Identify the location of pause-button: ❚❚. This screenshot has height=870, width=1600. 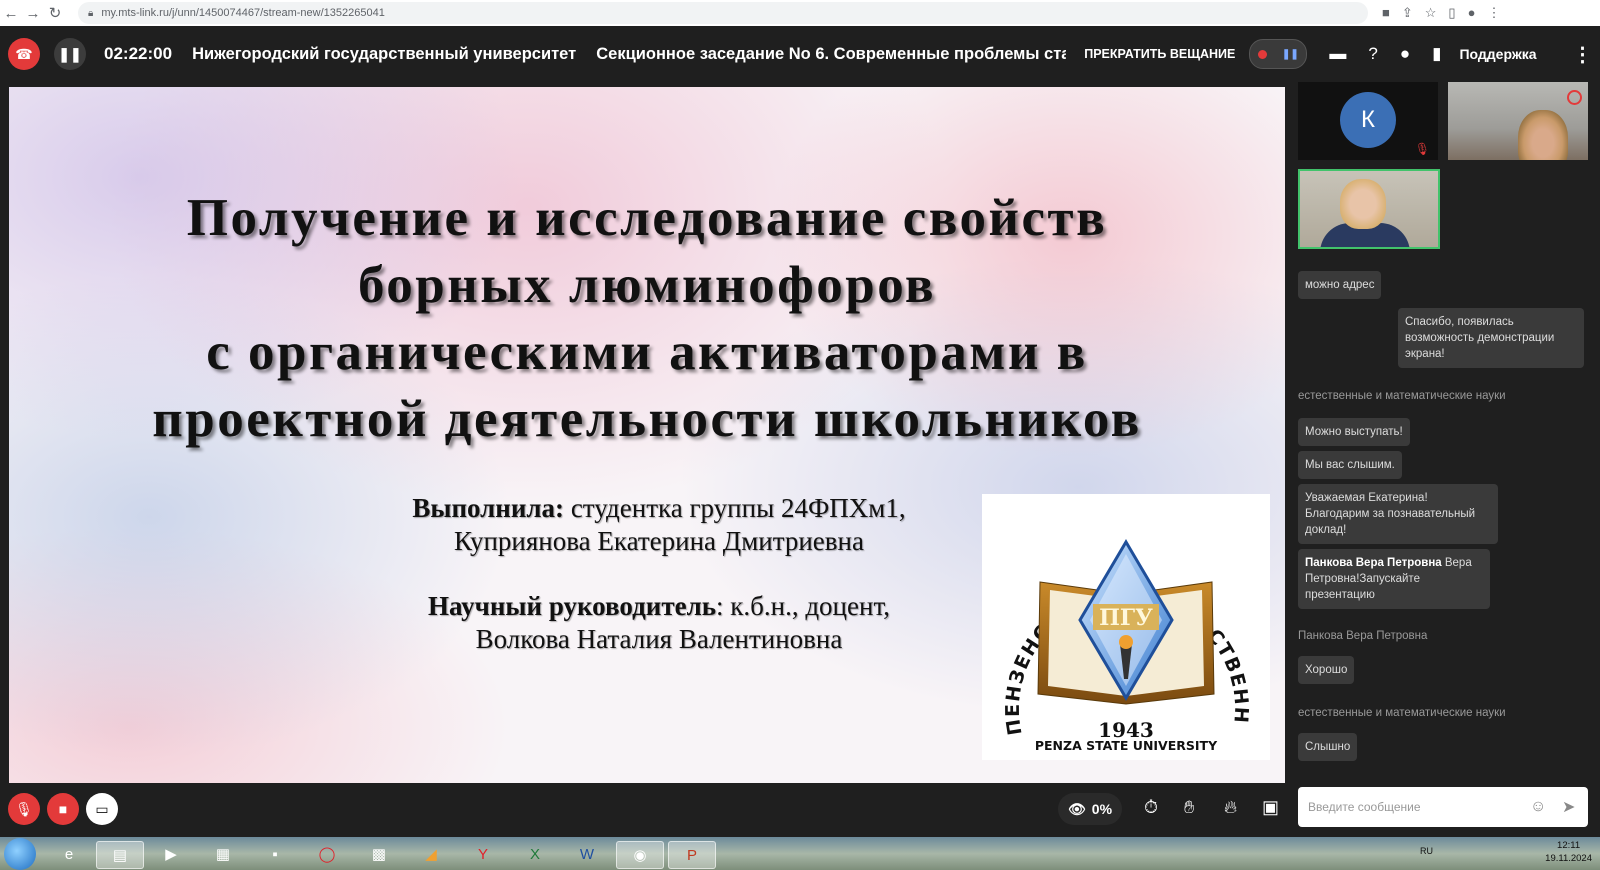
(70, 54).